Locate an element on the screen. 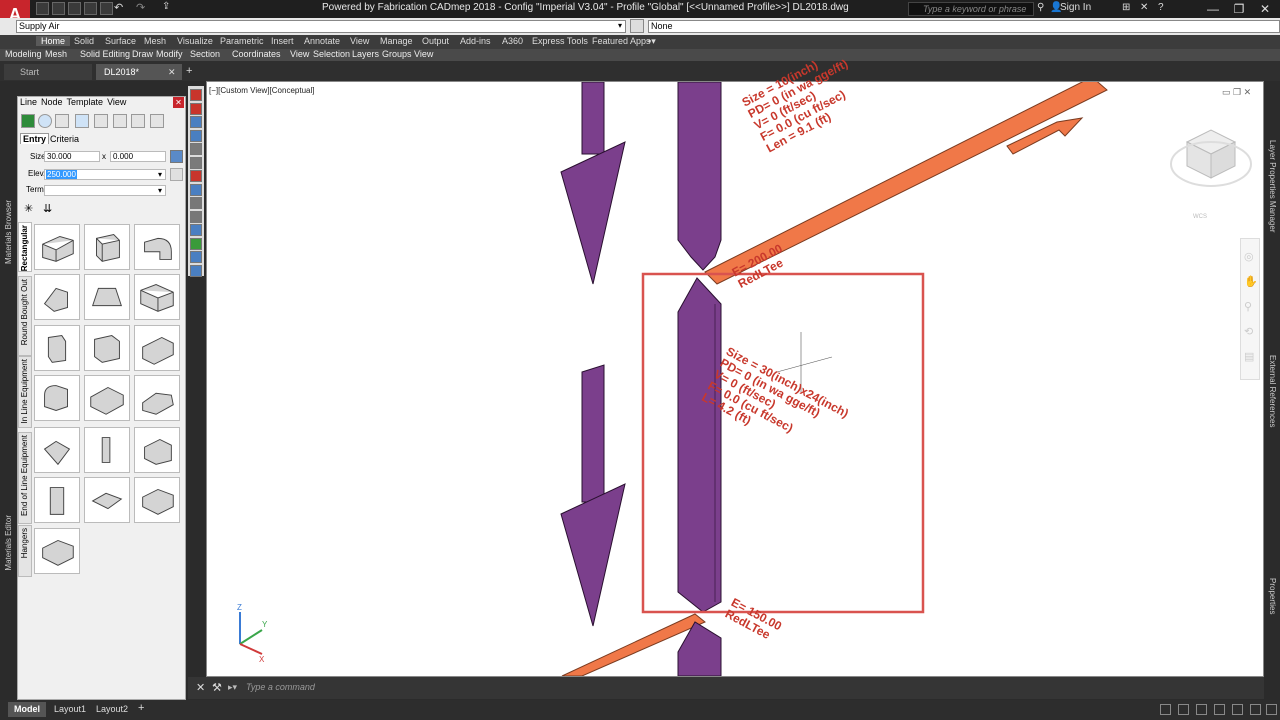 Image resolution: width=1280 pixels, height=720 pixels. showmotion-icon: ▤ is located at coordinates (1249, 356).